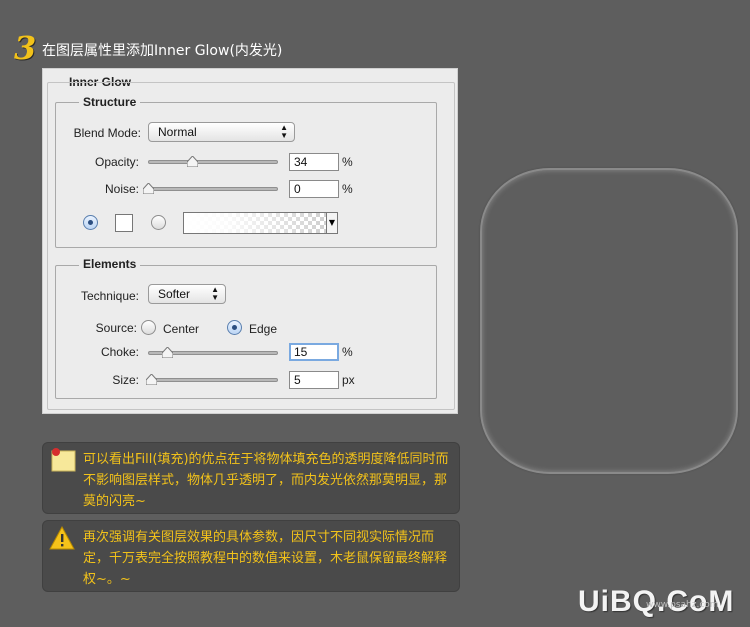  Describe the element at coordinates (124, 223) in the screenshot. I see `glow-color-swatch` at that location.